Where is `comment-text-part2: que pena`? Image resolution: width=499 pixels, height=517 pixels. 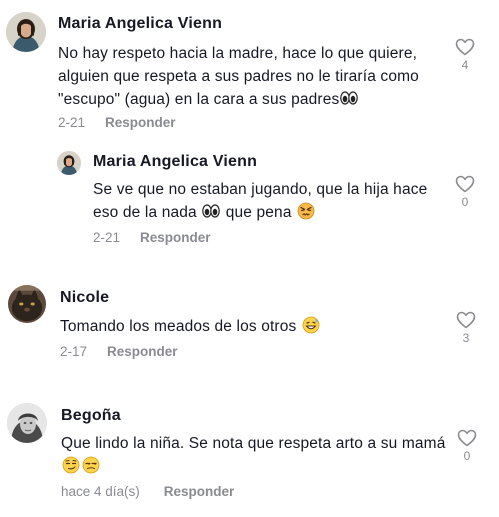
comment-text-part2: que pena is located at coordinates (258, 212).